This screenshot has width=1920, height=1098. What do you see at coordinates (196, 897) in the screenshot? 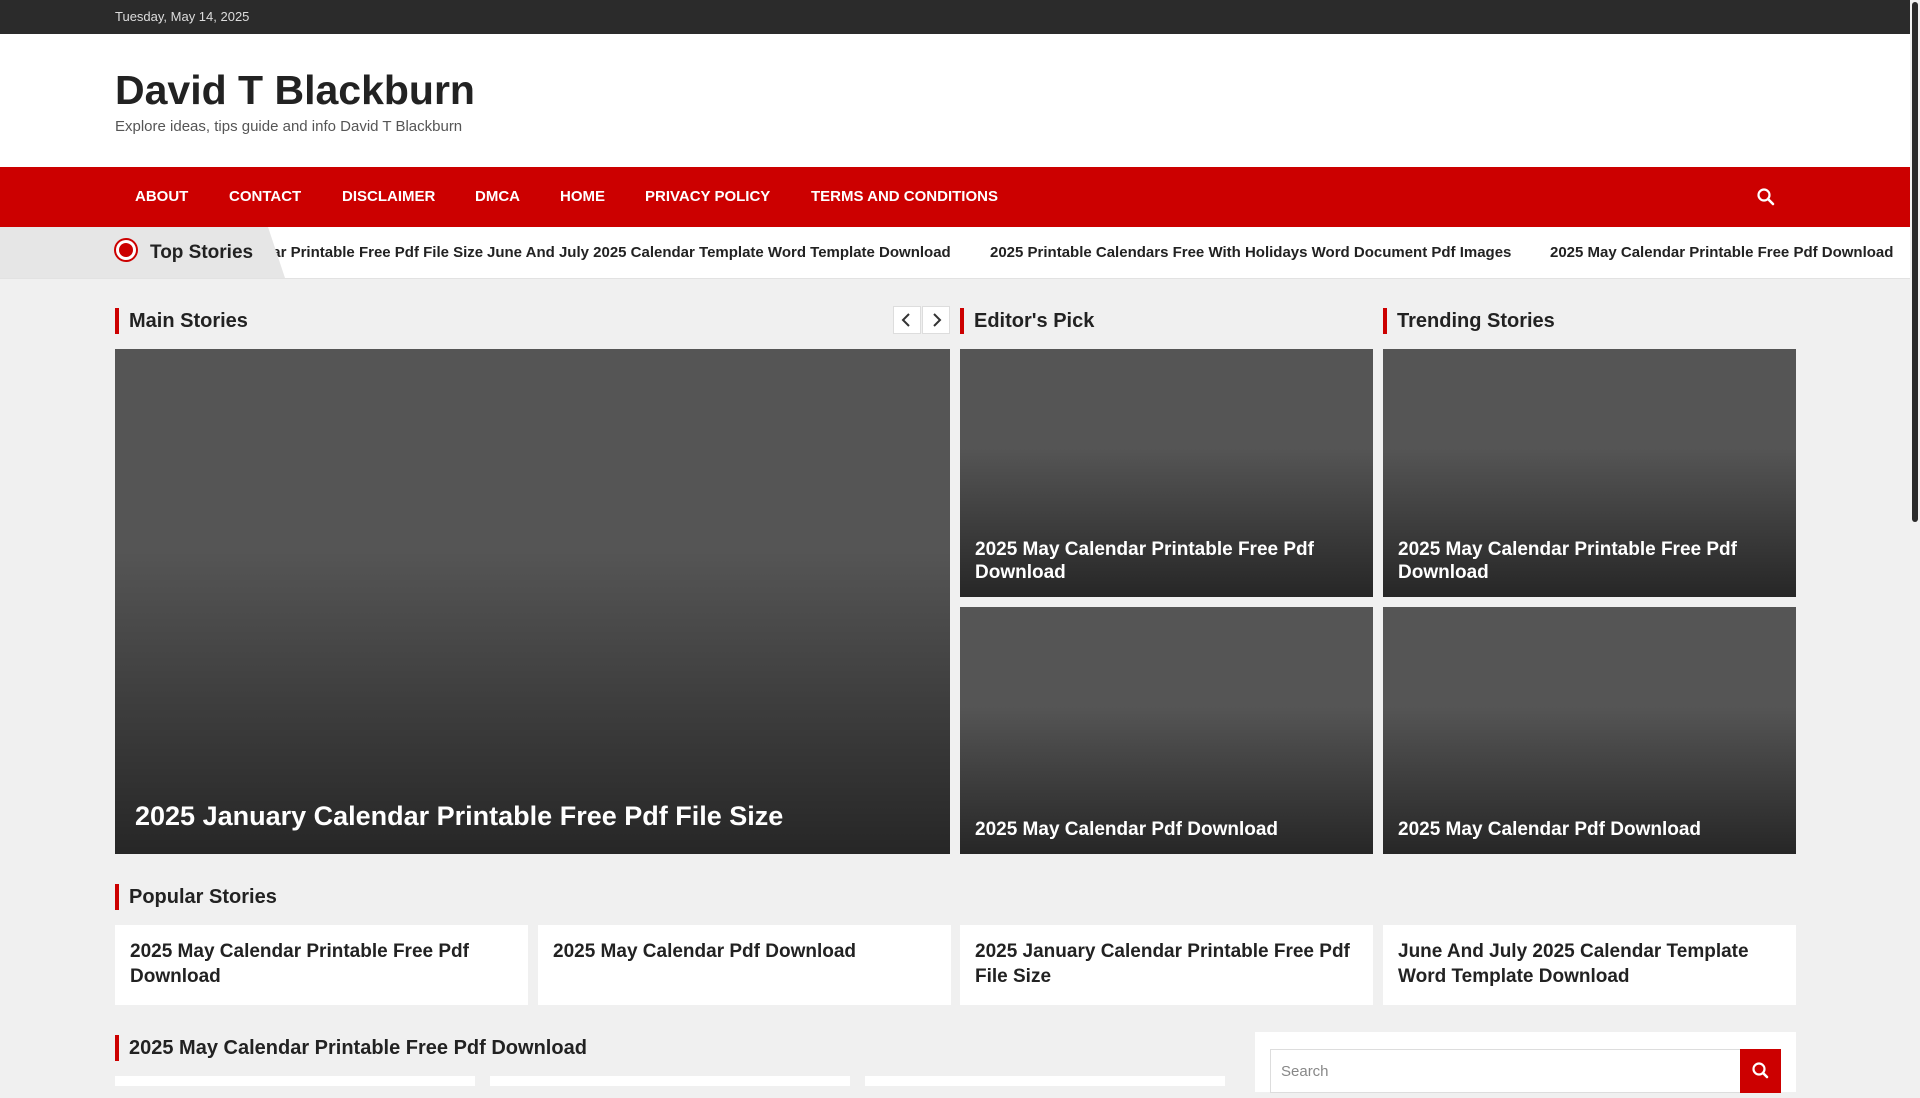
I see `popular-stories-heading: Popular Stories` at bounding box center [196, 897].